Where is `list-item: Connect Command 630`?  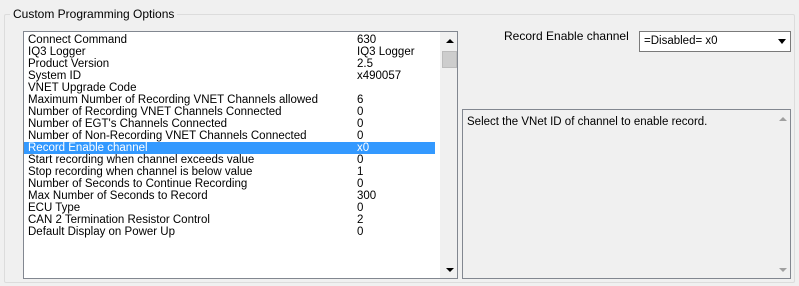
list-item: Connect Command 630 is located at coordinates (229, 40).